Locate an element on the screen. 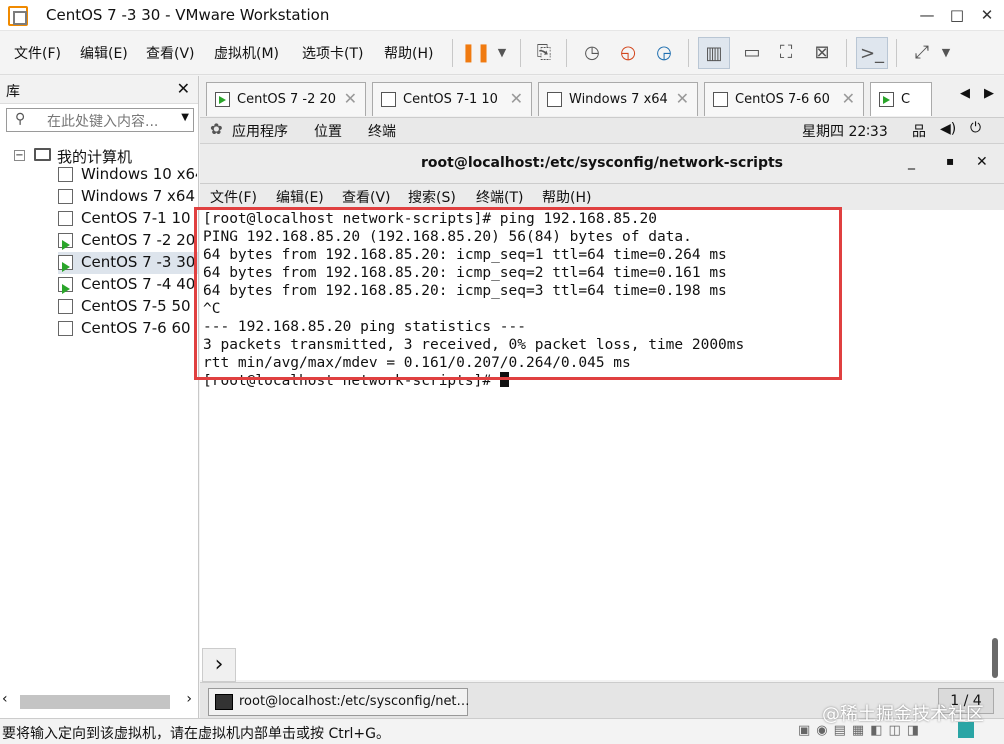 Image resolution: width=1004 pixels, height=744 pixels. menu-file: 文件(F) is located at coordinates (37, 53).